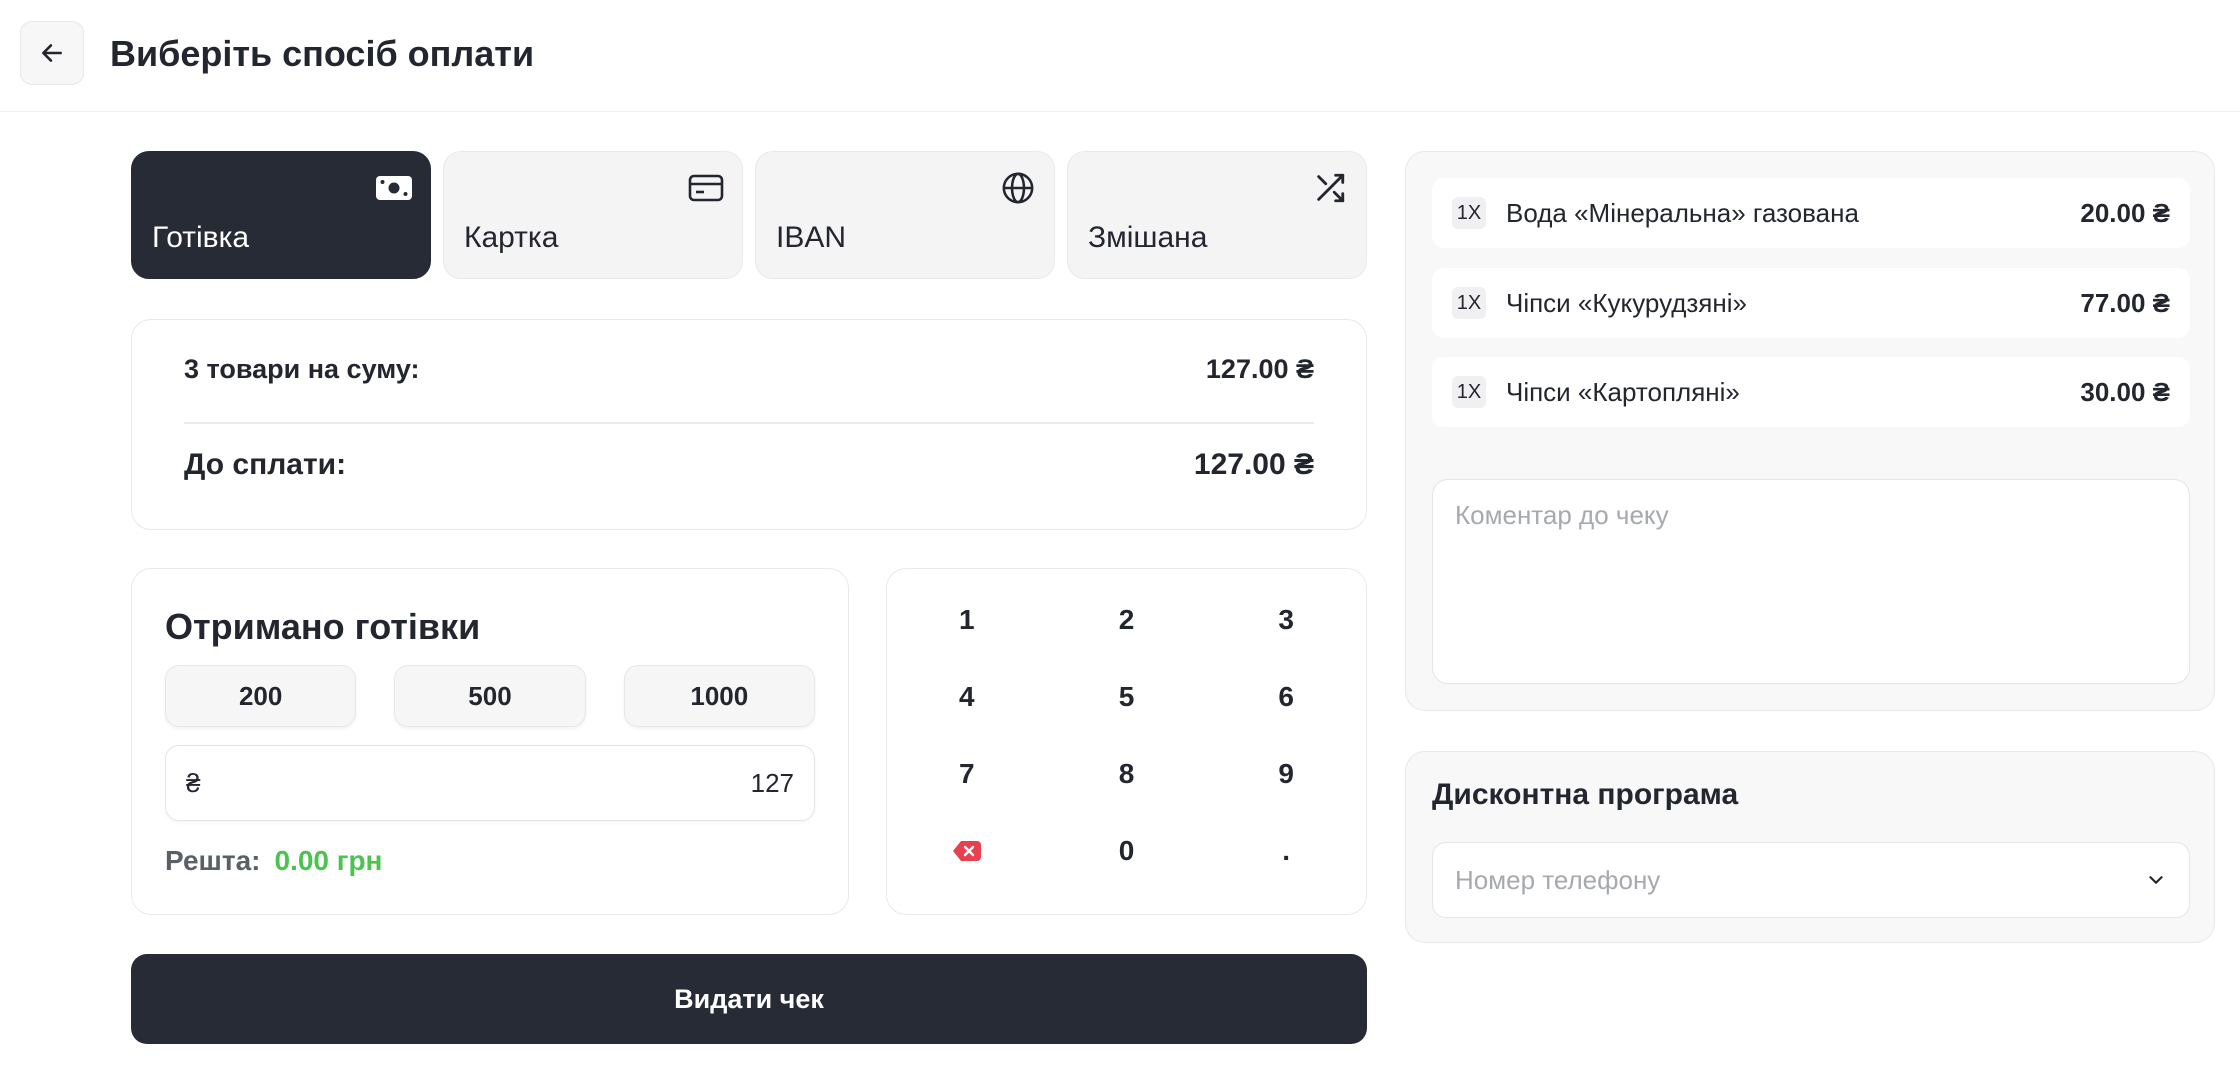 Image resolution: width=2240 pixels, height=1070 pixels. What do you see at coordinates (1259, 369) in the screenshot?
I see `items-total-value: 127.00 ₴` at bounding box center [1259, 369].